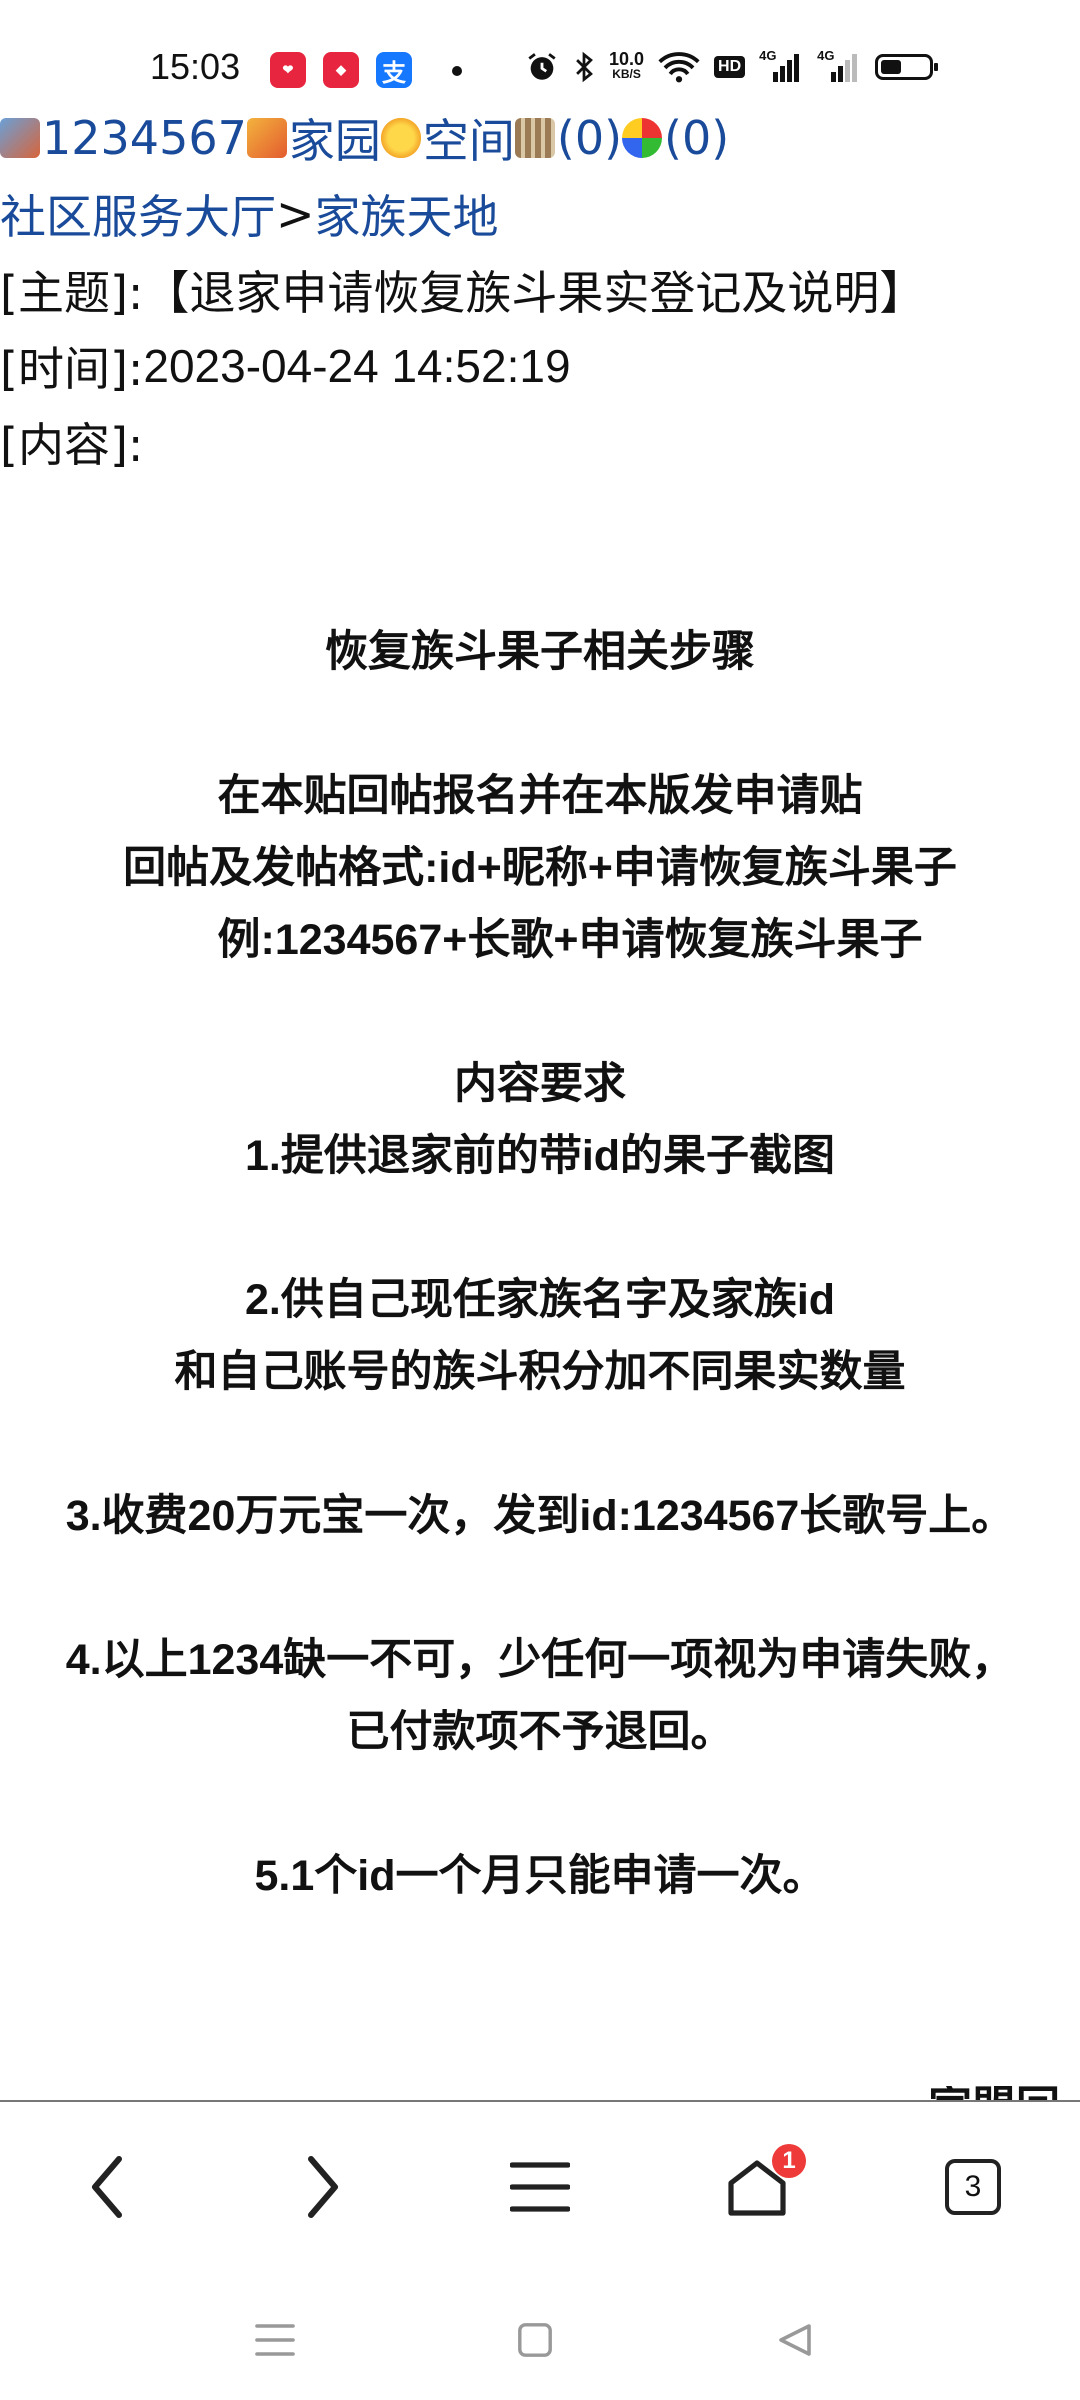 The image size is (1080, 2400). I want to click on breadcrumb-section-link: 家族天地, so click(407, 214).